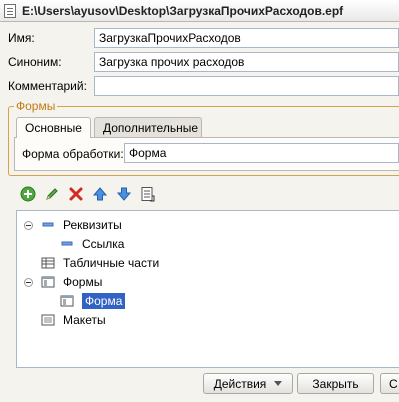 This screenshot has width=399, height=402. Describe the element at coordinates (278, 383) in the screenshot. I see `chevron-down-icon` at that location.